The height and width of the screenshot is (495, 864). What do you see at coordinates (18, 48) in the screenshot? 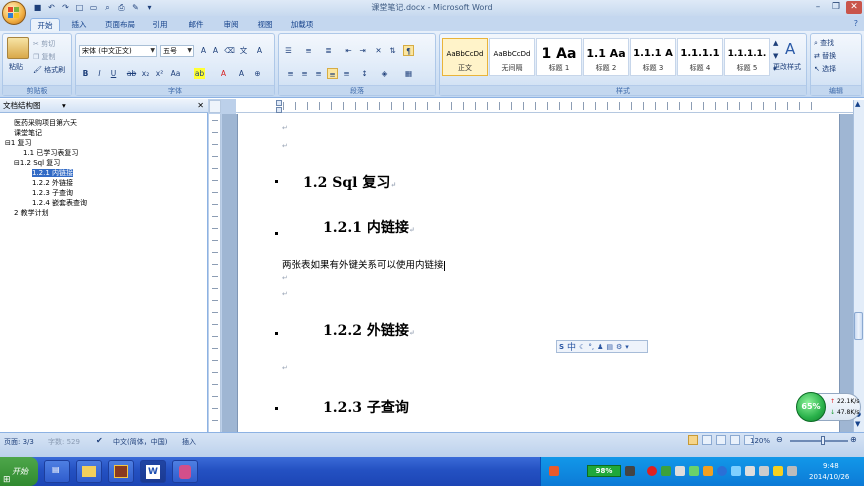
I see `paste-icon` at bounding box center [18, 48].